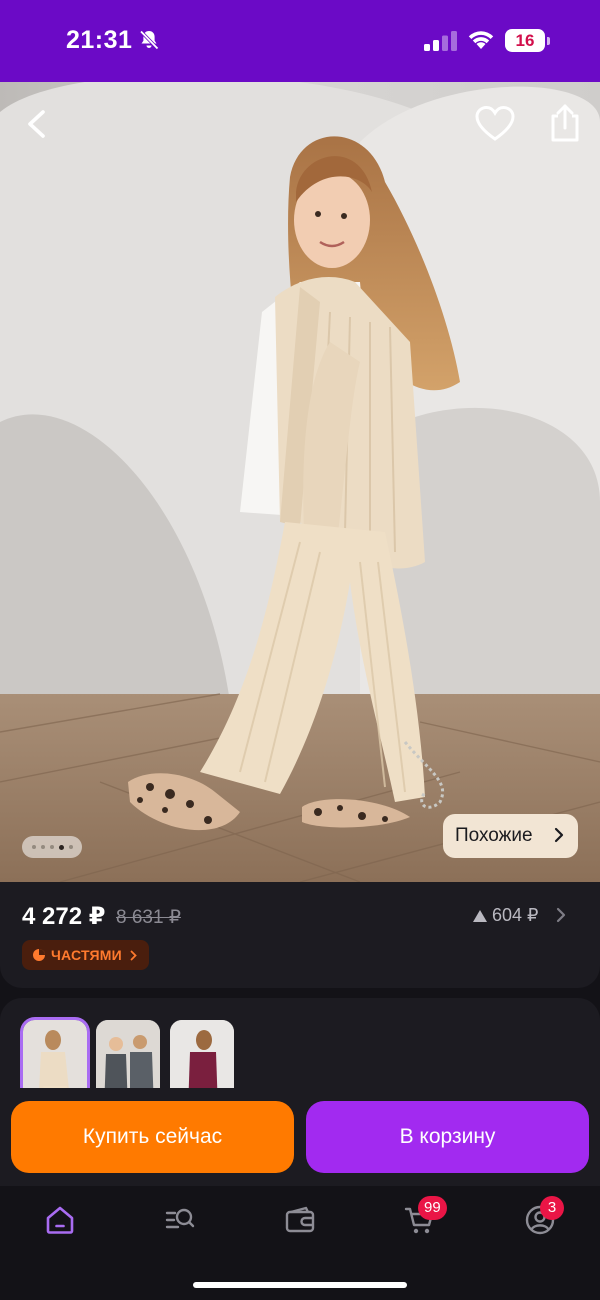  Describe the element at coordinates (515, 915) in the screenshot. I see `price-change-value: 604 ₽` at that location.